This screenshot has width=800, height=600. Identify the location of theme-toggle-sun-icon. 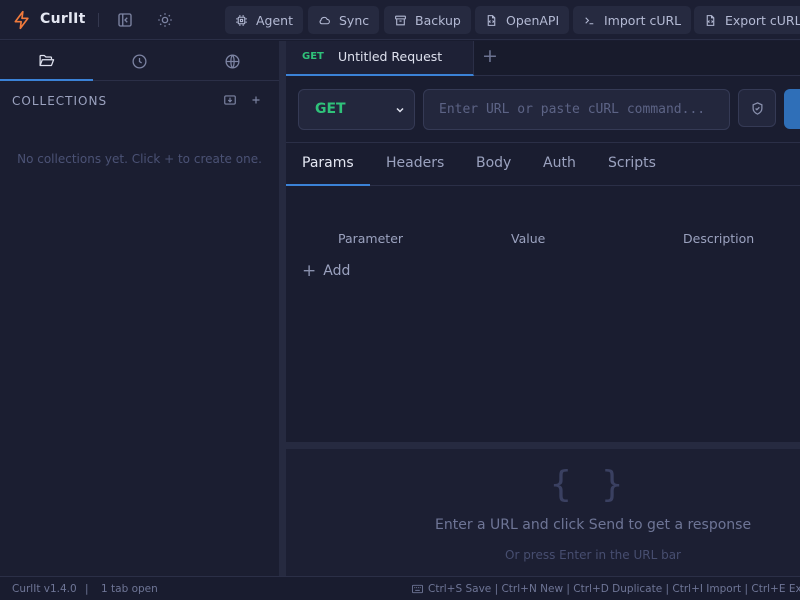
(165, 20).